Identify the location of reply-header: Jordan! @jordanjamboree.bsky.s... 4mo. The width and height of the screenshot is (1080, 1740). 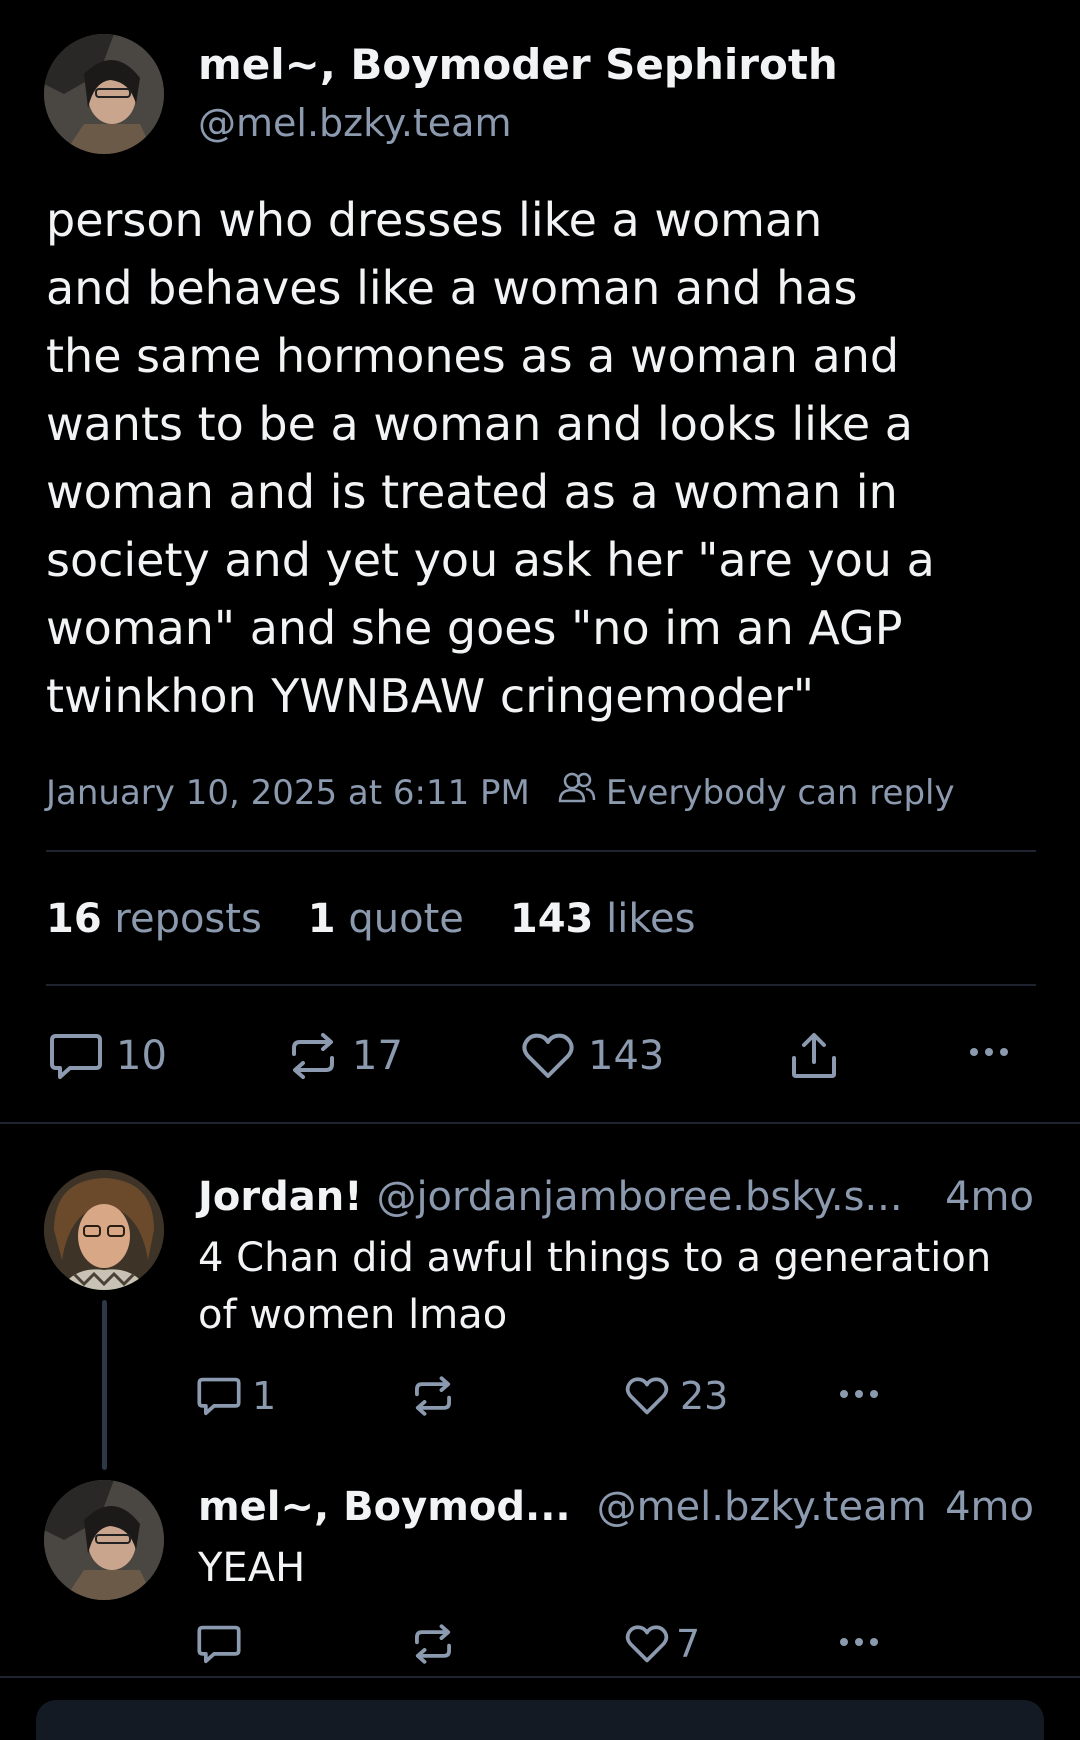
(616, 1197).